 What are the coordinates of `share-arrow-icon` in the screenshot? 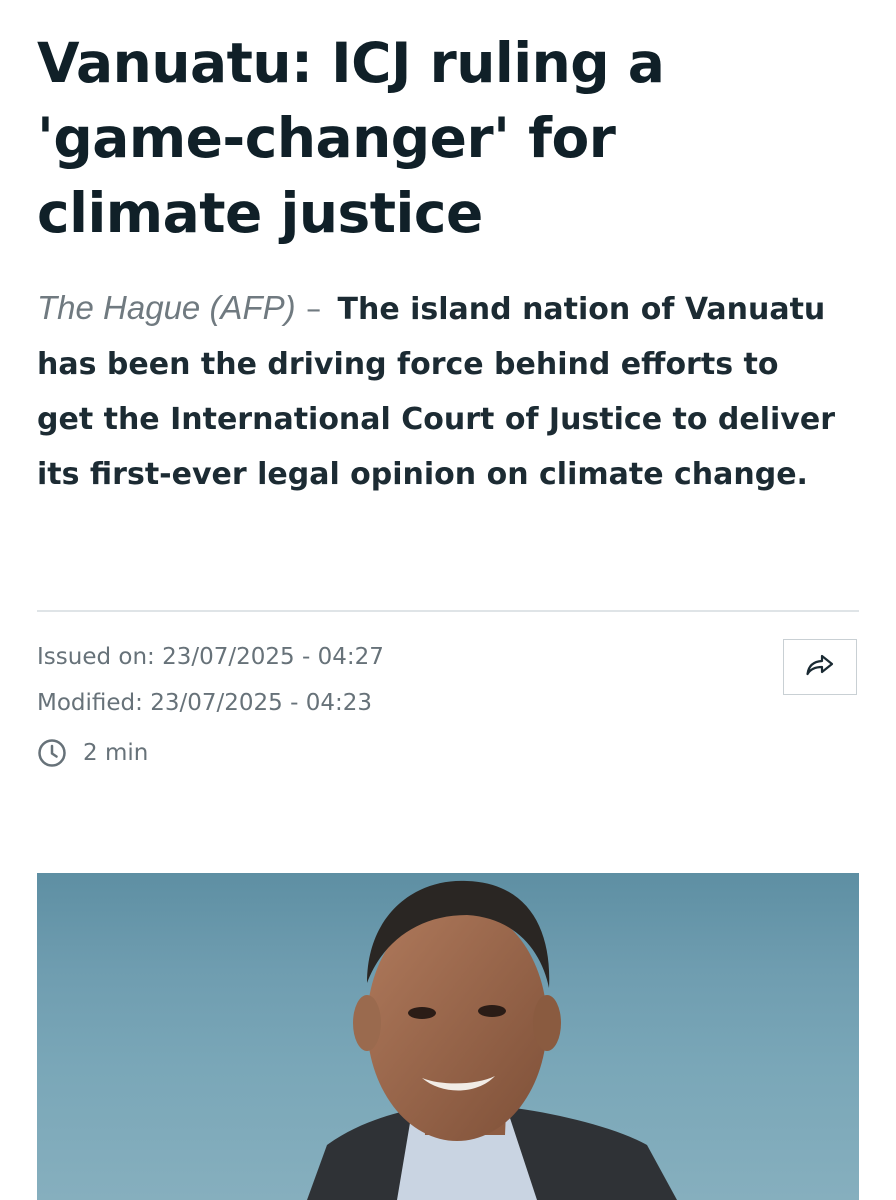 It's located at (820, 667).